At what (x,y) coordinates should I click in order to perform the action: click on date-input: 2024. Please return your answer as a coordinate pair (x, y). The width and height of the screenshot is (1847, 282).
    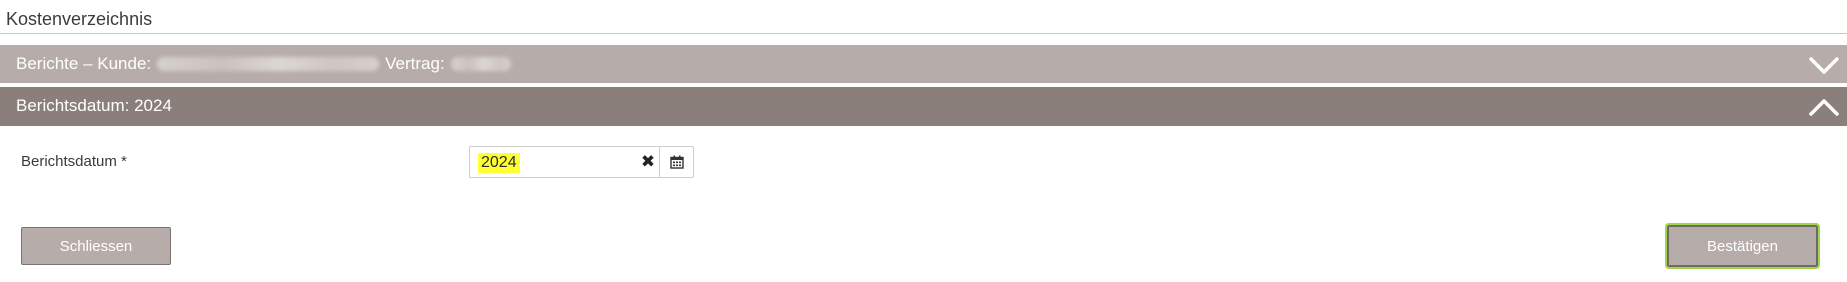
    Looking at the image, I should click on (499, 163).